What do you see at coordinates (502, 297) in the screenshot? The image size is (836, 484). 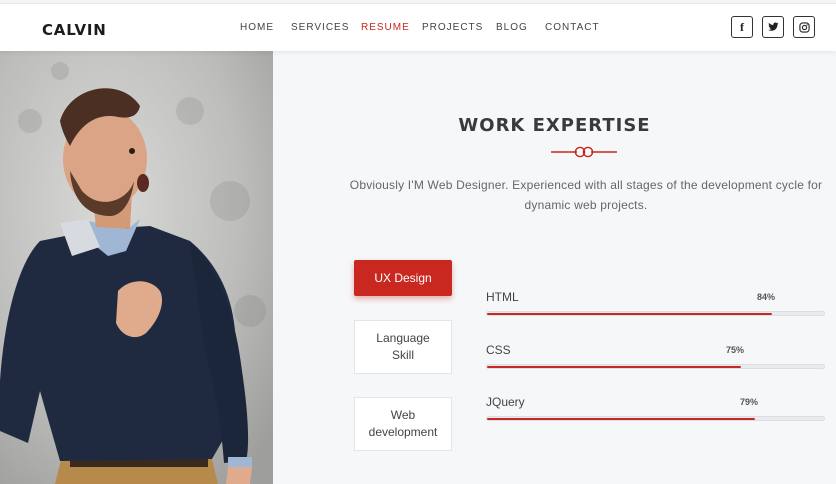 I see `skill-name: HTML` at bounding box center [502, 297].